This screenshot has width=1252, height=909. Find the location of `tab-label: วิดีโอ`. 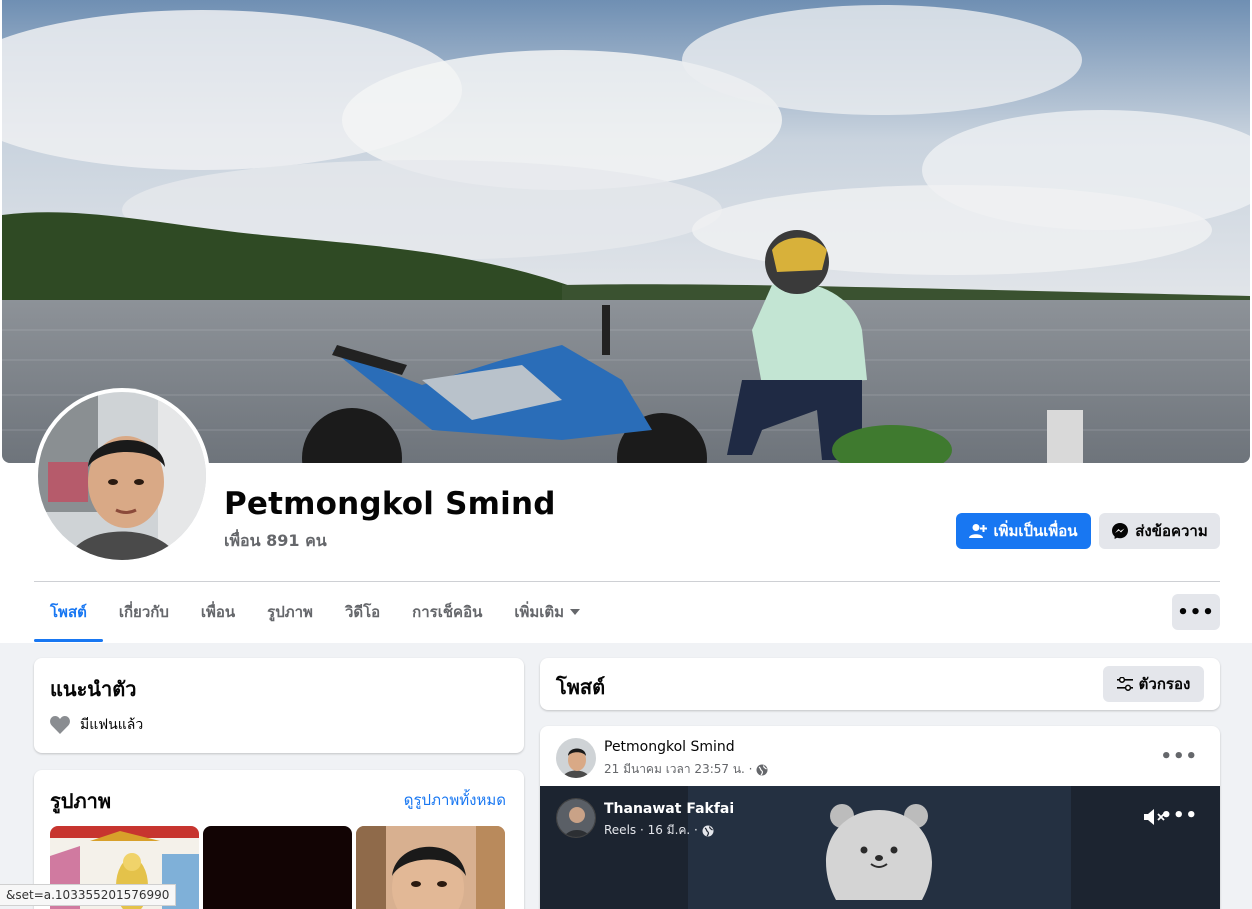

tab-label: วิดีโอ is located at coordinates (362, 612).